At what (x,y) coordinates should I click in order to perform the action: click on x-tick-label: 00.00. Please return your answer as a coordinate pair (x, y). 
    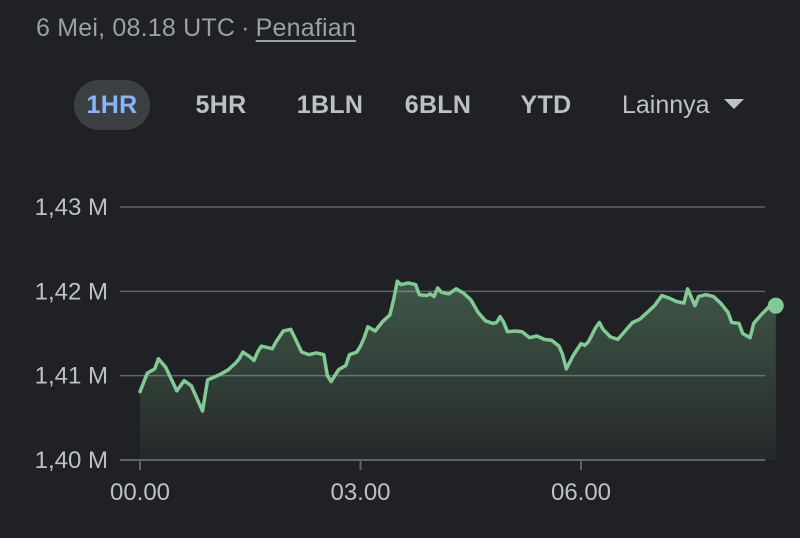
    Looking at the image, I should click on (140, 492).